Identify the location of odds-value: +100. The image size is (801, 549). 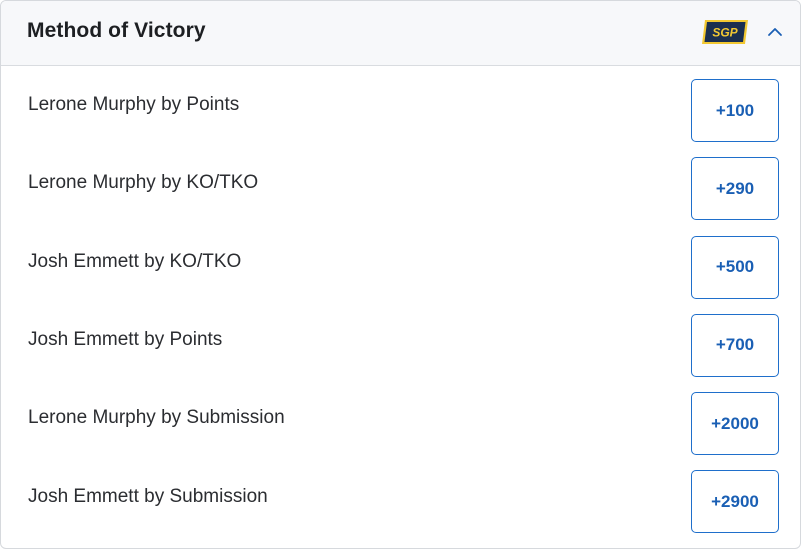
(735, 110).